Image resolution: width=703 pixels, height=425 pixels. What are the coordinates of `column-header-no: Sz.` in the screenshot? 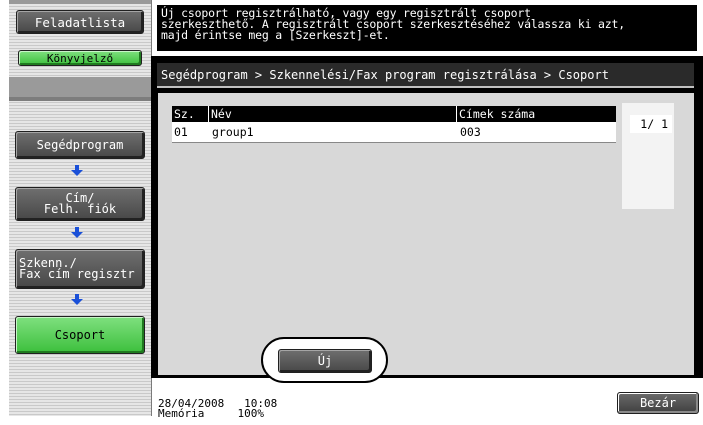 It's located at (184, 114).